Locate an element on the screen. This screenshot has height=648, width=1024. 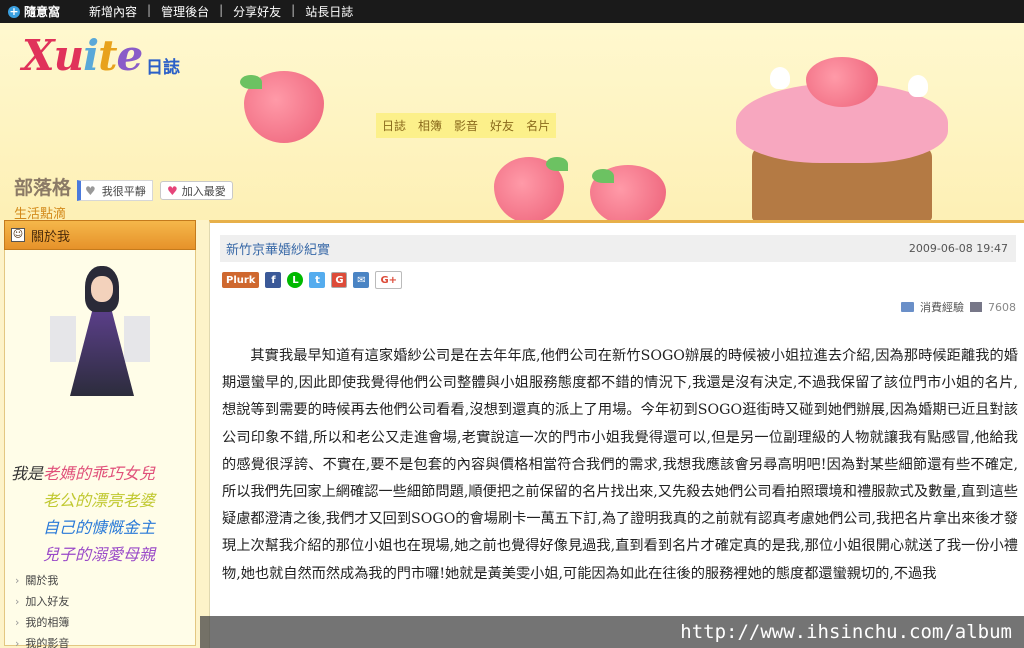
blog-nav: 日誌 相簿 影音 好友 名片 is located at coordinates (466, 125).